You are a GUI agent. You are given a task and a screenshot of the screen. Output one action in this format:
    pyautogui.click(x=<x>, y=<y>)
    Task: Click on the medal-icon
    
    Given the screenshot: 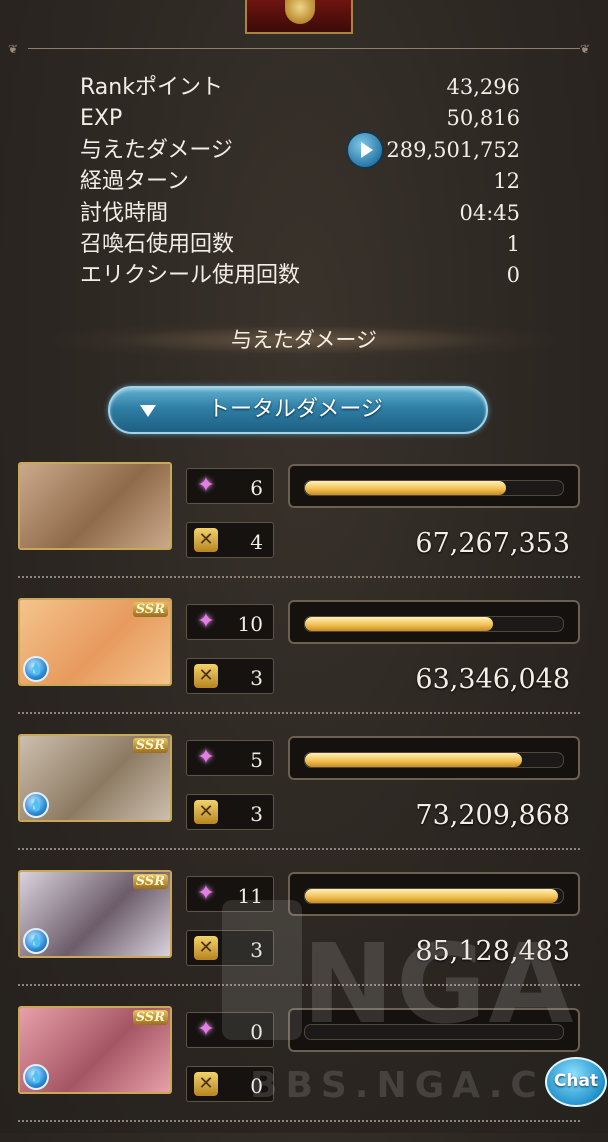 What is the action you would take?
    pyautogui.click(x=300, y=12)
    